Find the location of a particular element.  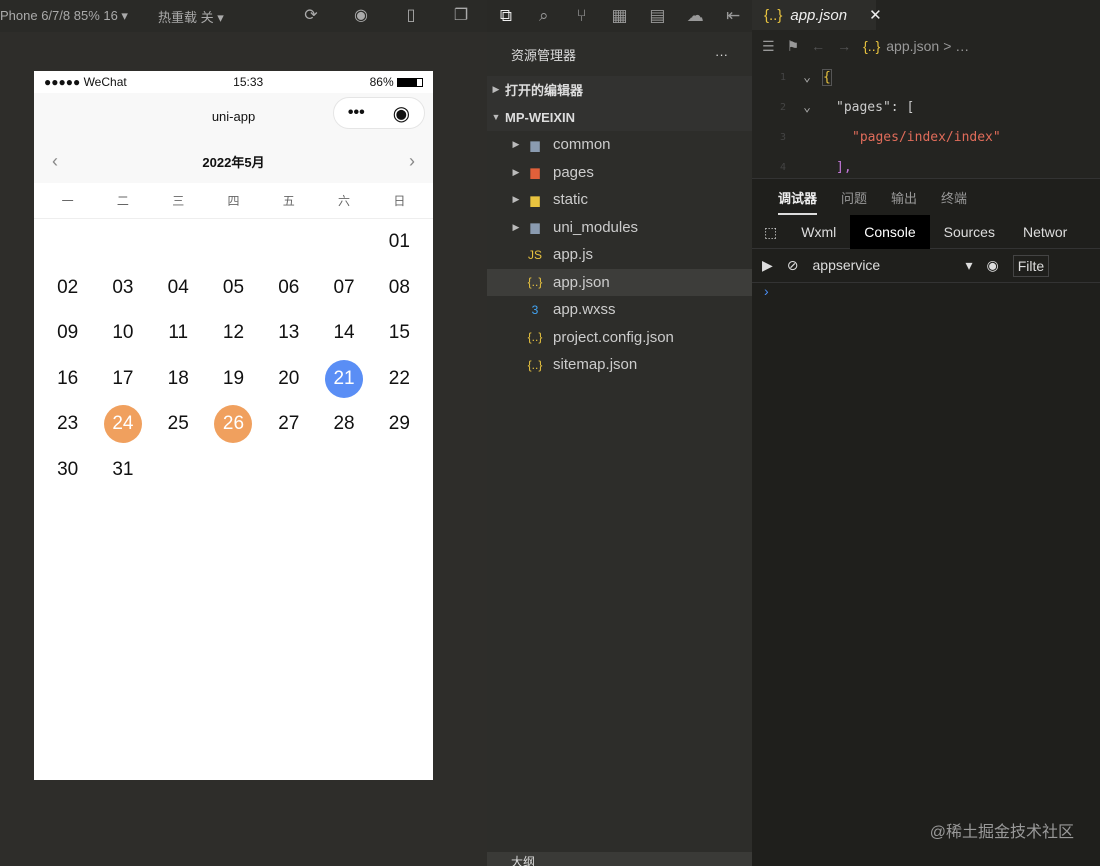

day-cell: 29 is located at coordinates (399, 424).